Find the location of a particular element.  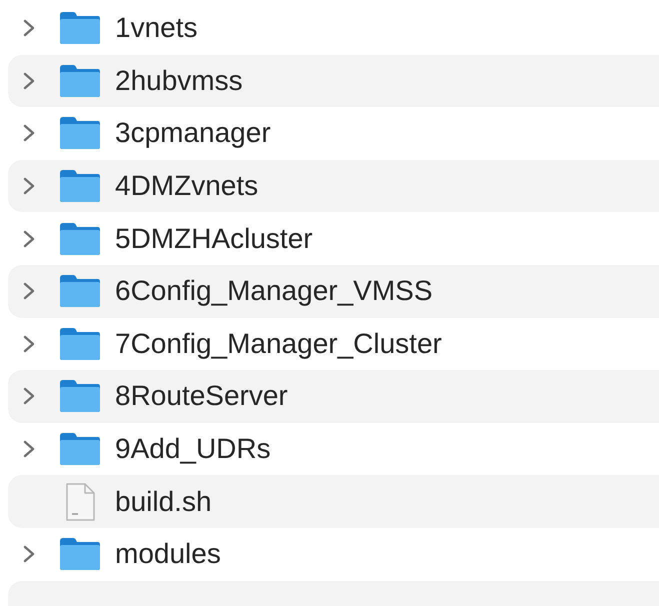

file-name: 1vnets is located at coordinates (156, 28).